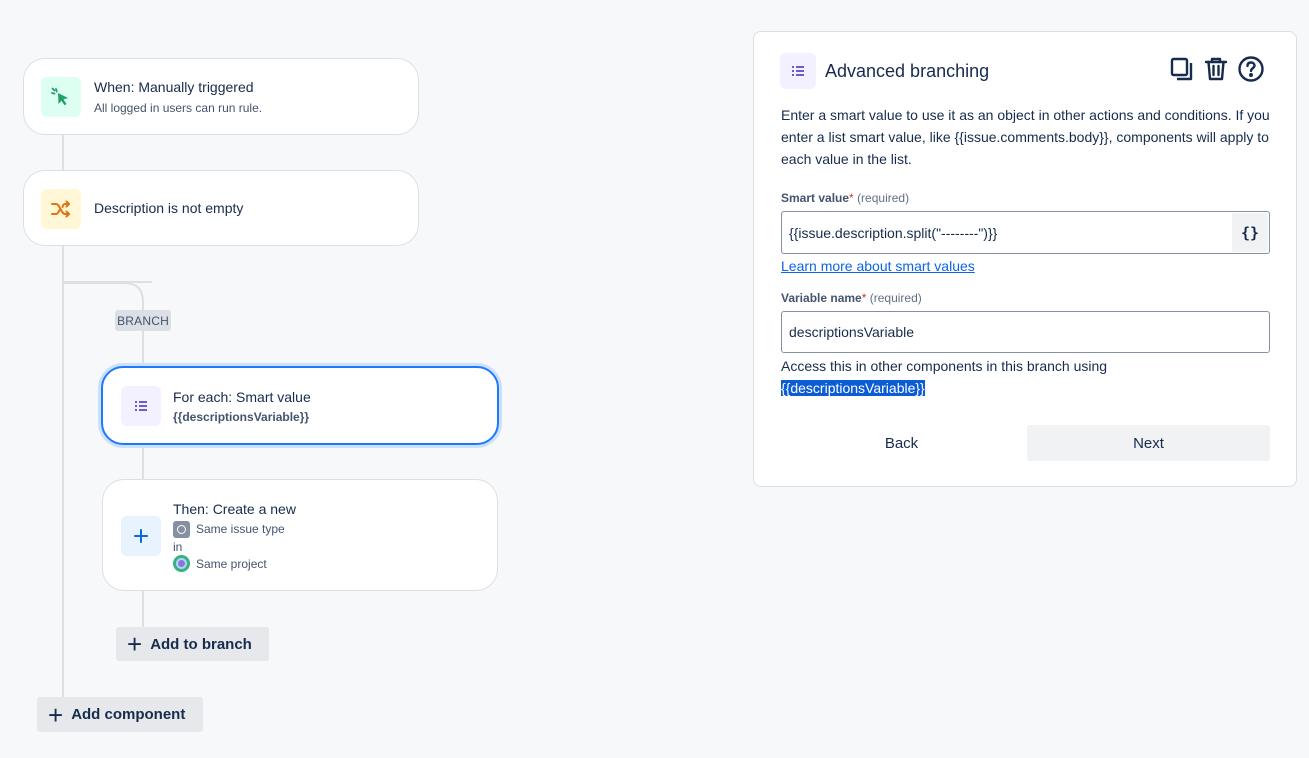 This screenshot has width=1309, height=758. I want to click on copy-icon, so click(1181, 69).